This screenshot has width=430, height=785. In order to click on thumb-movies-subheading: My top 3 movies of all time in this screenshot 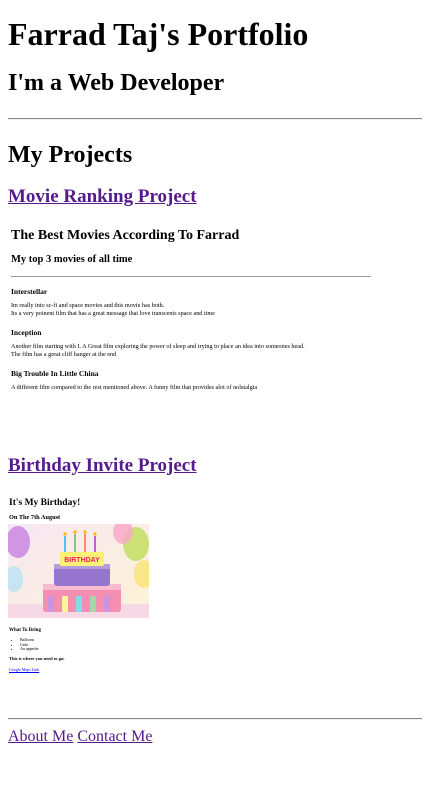, I will do `click(72, 259)`.